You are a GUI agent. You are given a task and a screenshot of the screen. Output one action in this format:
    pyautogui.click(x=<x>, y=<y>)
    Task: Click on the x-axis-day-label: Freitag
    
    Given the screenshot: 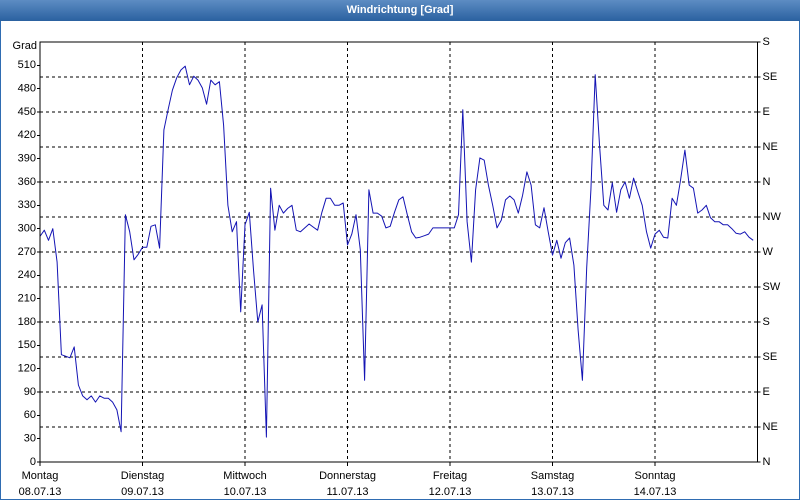 What is the action you would take?
    pyautogui.click(x=450, y=476)
    